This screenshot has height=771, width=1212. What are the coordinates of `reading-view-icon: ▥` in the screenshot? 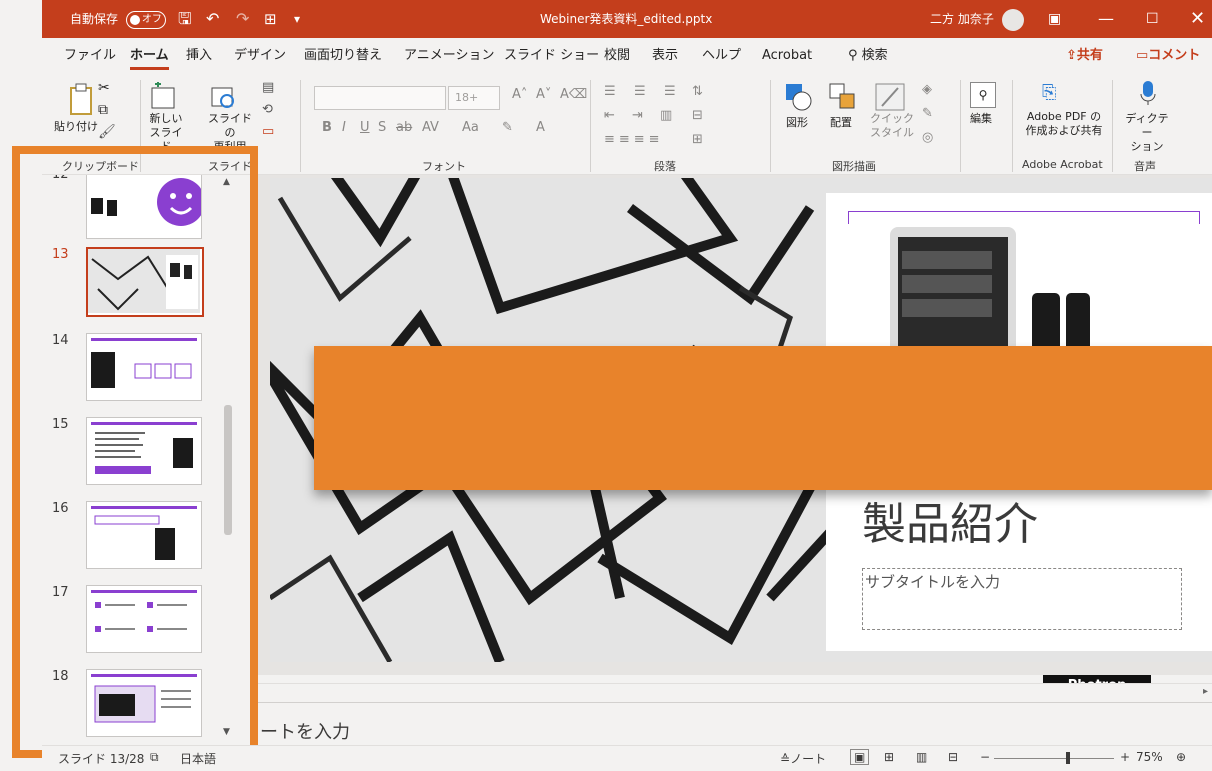 It's located at (921, 757).